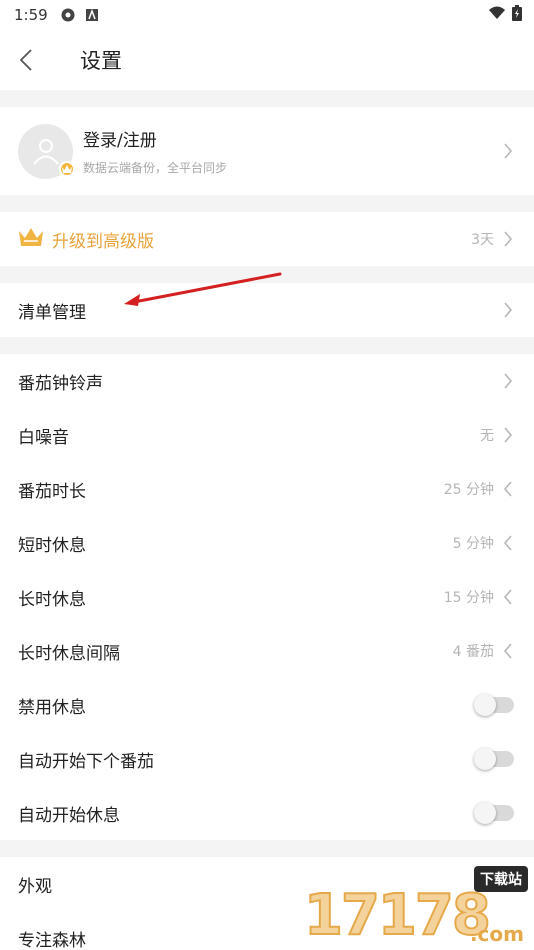 This screenshot has width=534, height=950. What do you see at coordinates (468, 490) in the screenshot?
I see `setting-value: 25 分钟` at bounding box center [468, 490].